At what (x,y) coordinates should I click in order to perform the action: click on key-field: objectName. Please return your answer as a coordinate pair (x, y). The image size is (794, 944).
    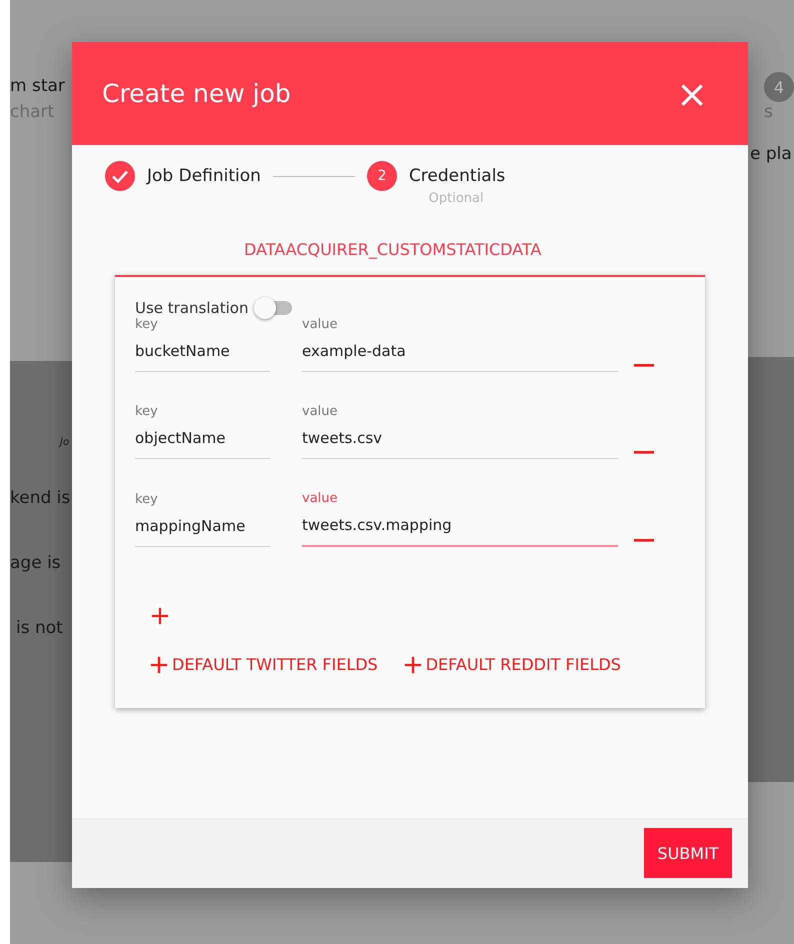
    Looking at the image, I should click on (202, 444).